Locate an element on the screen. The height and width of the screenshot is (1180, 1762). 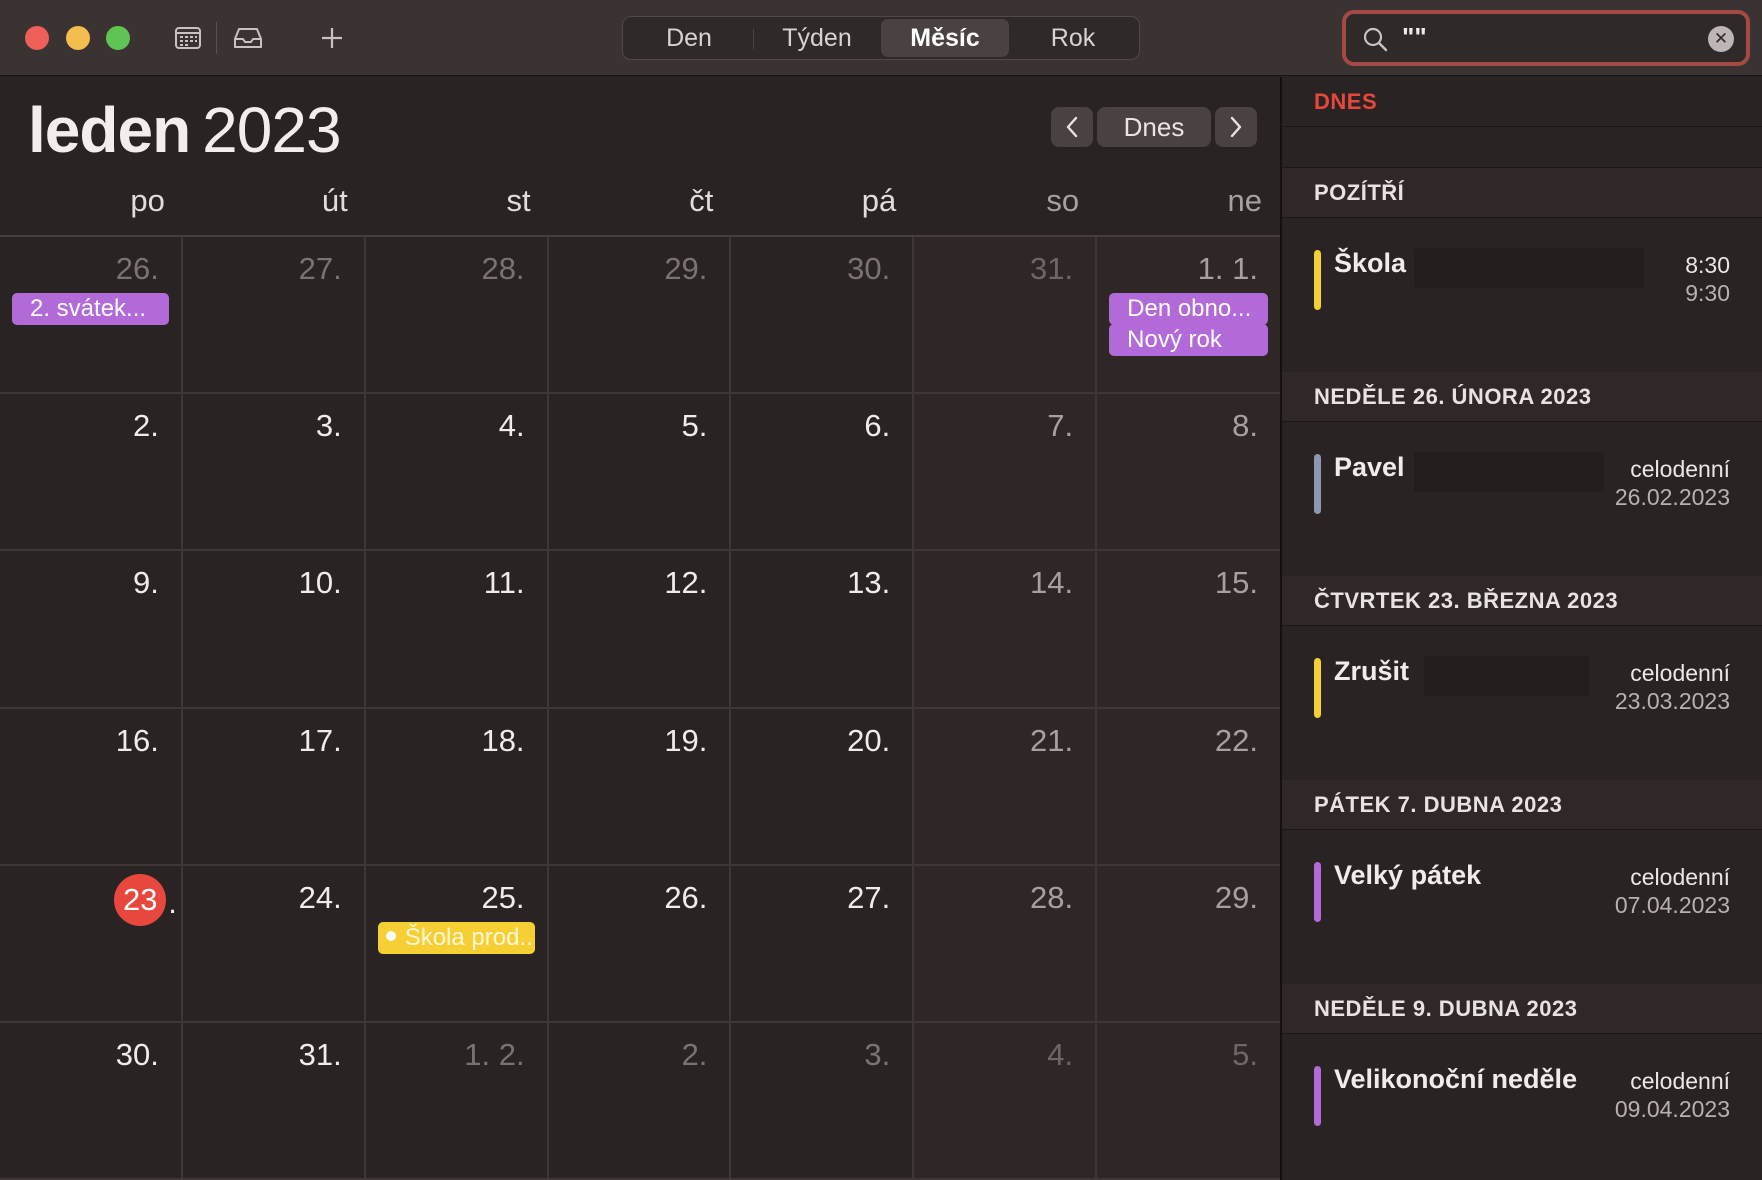
day-cell: 1. 1. Den obno... Nový rok is located at coordinates (1188, 316).